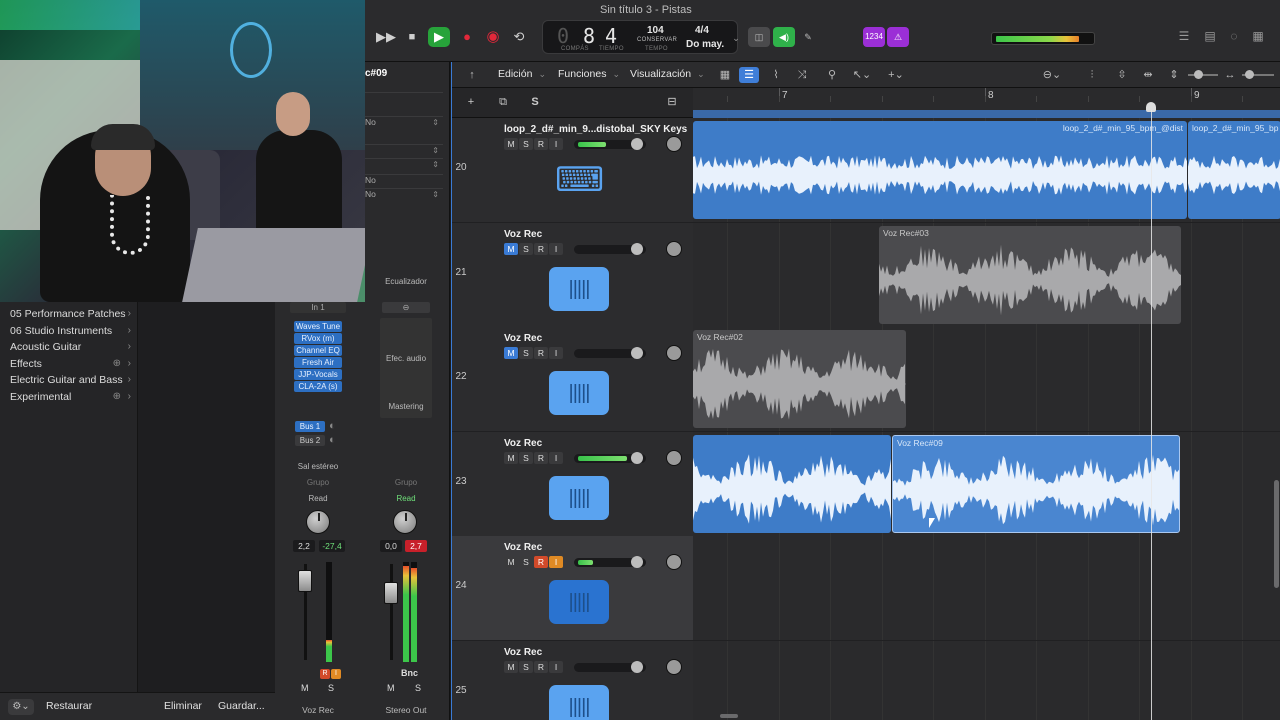  I want to click on audio-region: Voz Rec#02, so click(799, 379).